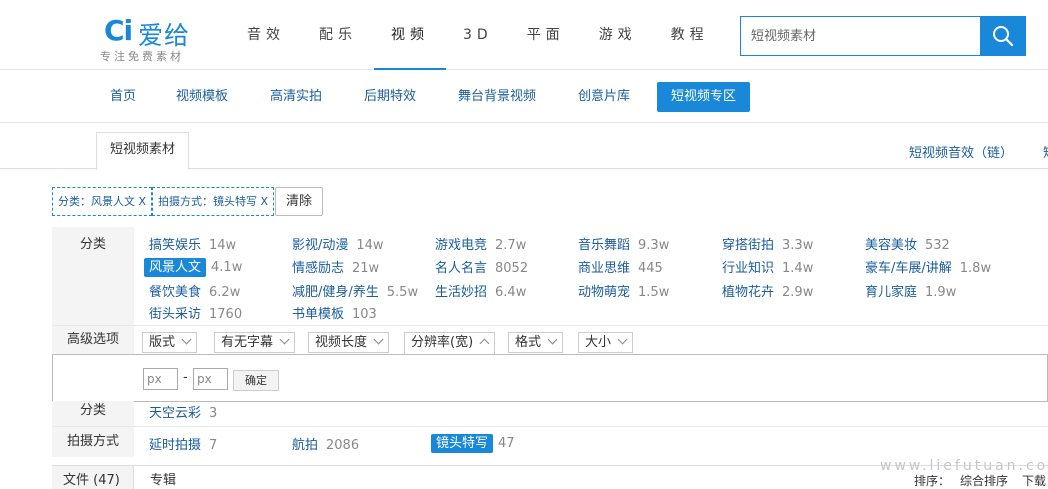 Image resolution: width=1048 pixels, height=489 pixels. I want to click on resolution-min-input, so click(160, 379).